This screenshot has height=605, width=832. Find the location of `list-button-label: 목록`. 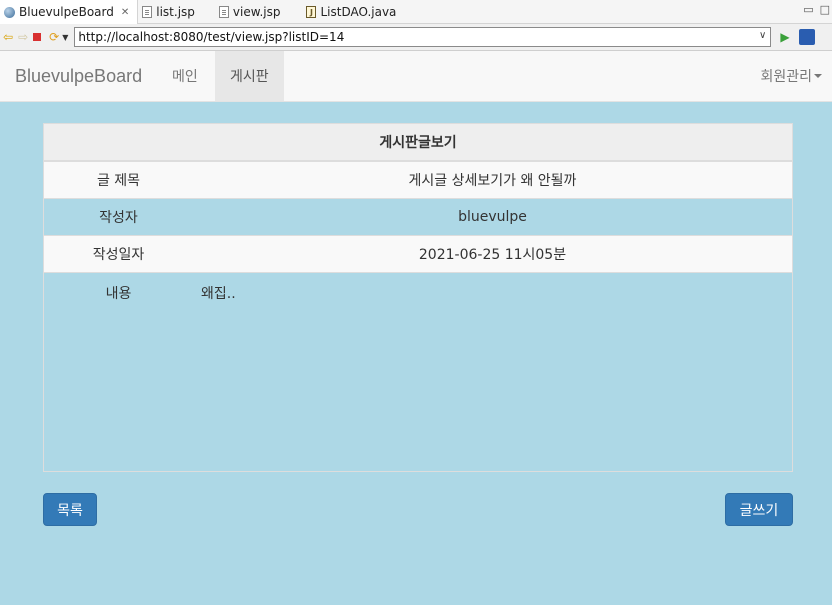

list-button-label: 목록 is located at coordinates (70, 510).